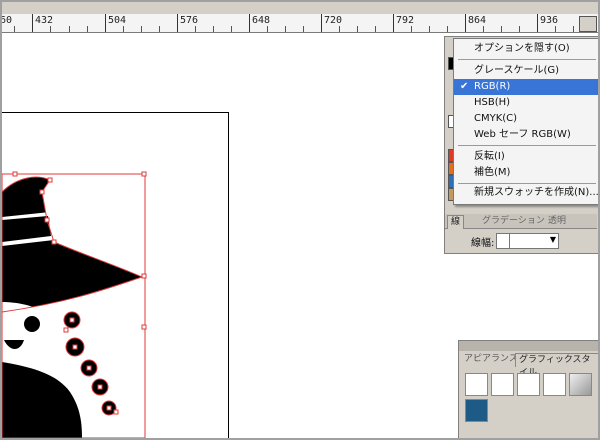 The width and height of the screenshot is (600, 440). What do you see at coordinates (513, 221) in the screenshot?
I see `tab-gradient: グラデーション` at bounding box center [513, 221].